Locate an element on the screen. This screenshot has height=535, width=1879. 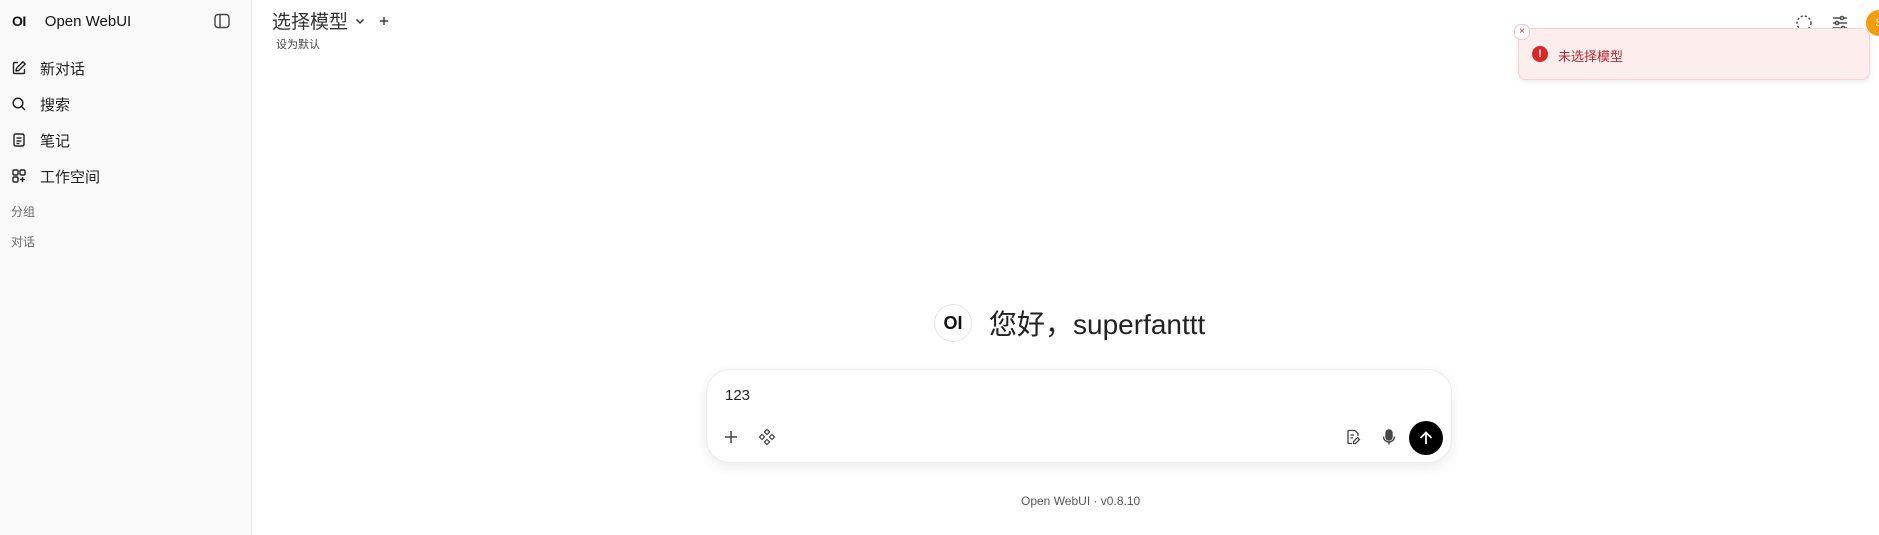
tools-icon is located at coordinates (767, 437).